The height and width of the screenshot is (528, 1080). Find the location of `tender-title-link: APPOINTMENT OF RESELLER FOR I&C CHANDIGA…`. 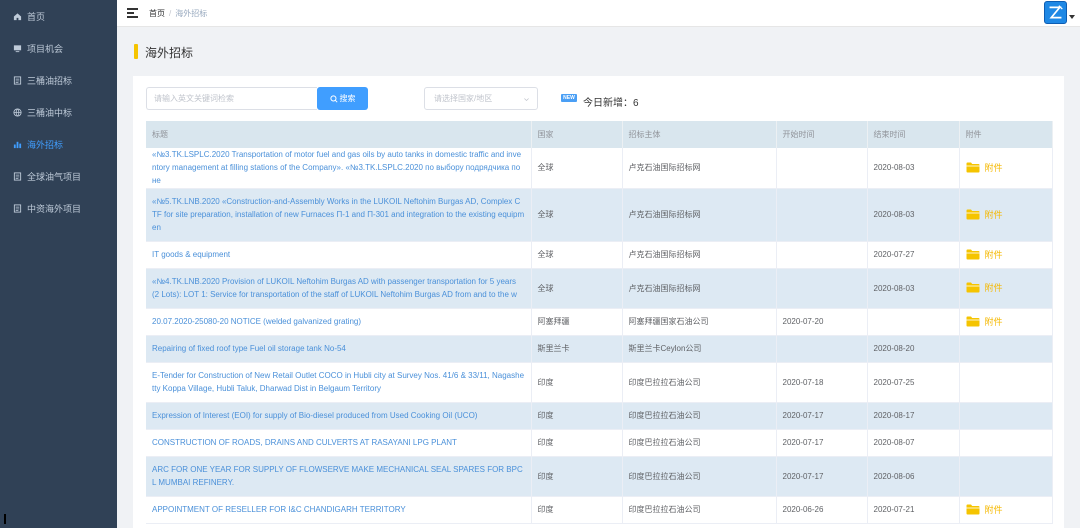

tender-title-link: APPOINTMENT OF RESELLER FOR I&C CHANDIGA… is located at coordinates (279, 509).